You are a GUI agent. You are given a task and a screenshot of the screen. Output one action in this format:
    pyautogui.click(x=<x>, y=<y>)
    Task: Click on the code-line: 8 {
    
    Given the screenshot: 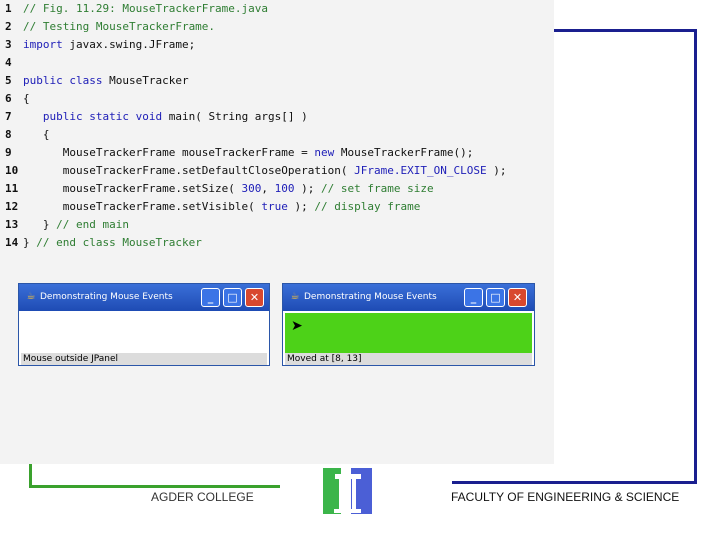 What is the action you would take?
    pyautogui.click(x=25, y=135)
    